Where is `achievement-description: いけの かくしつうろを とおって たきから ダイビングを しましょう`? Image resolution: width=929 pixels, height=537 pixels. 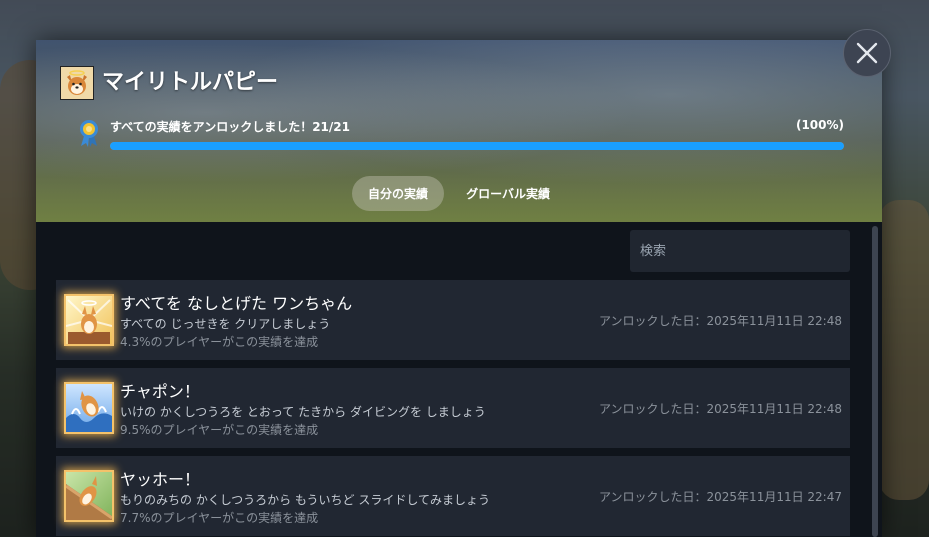 achievement-description: いけの かくしつうろを とおって たきから ダイビングを しましょう is located at coordinates (303, 412).